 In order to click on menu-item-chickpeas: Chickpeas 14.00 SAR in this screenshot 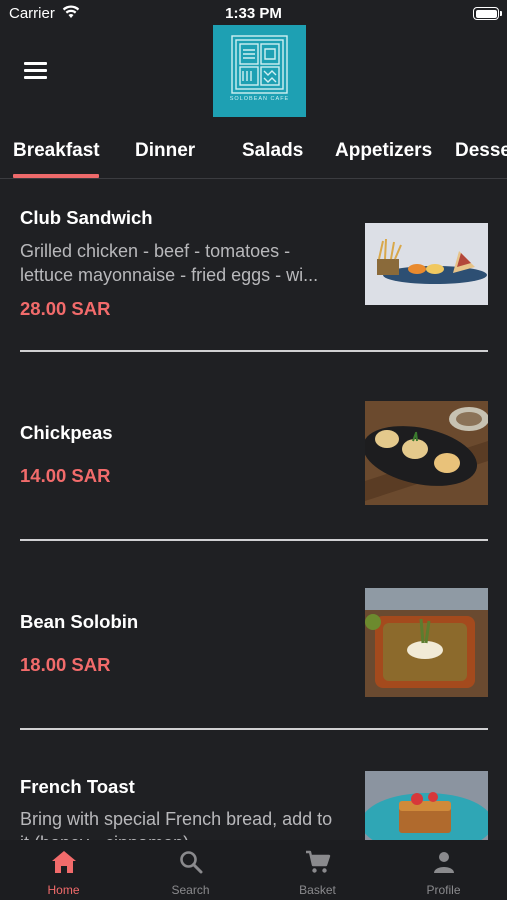, I will do `click(254, 453)`.